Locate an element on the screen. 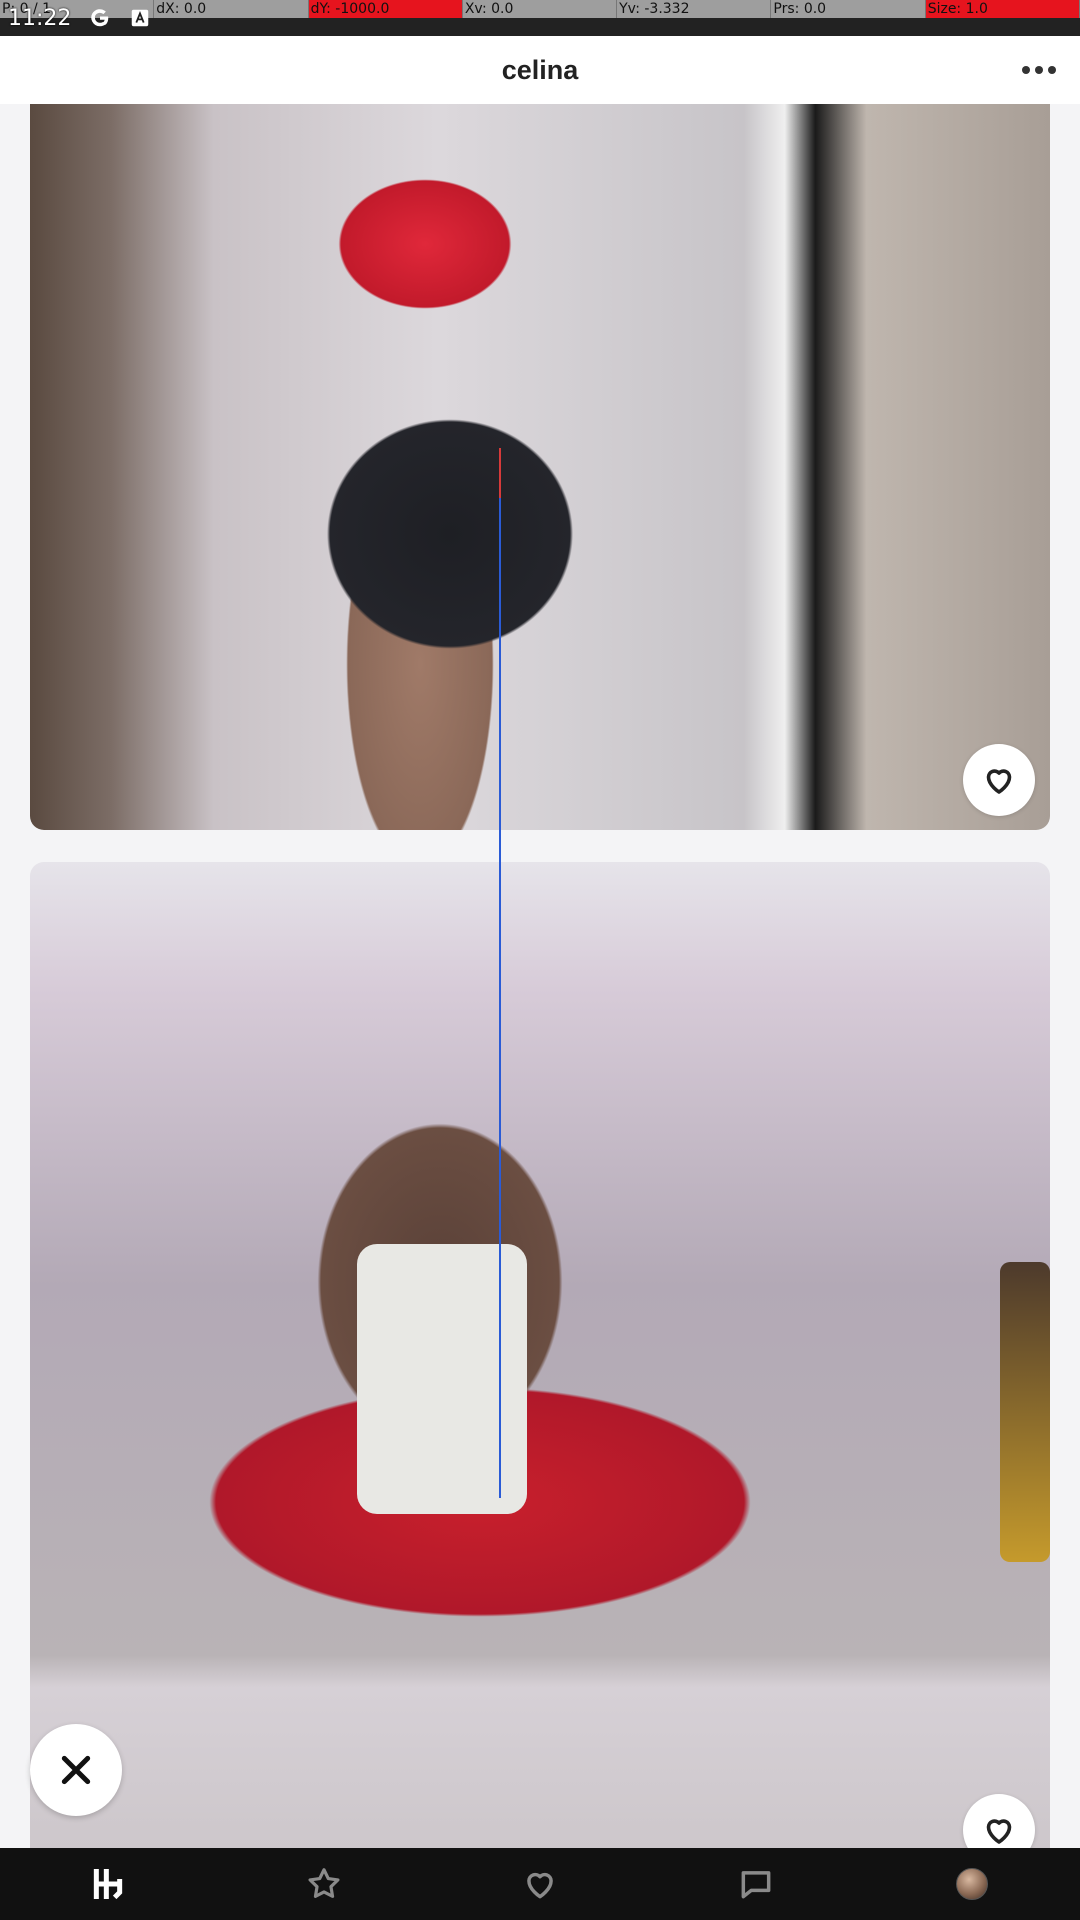 This screenshot has height=1920, width=1080. nav-standouts is located at coordinates (324, 1884).